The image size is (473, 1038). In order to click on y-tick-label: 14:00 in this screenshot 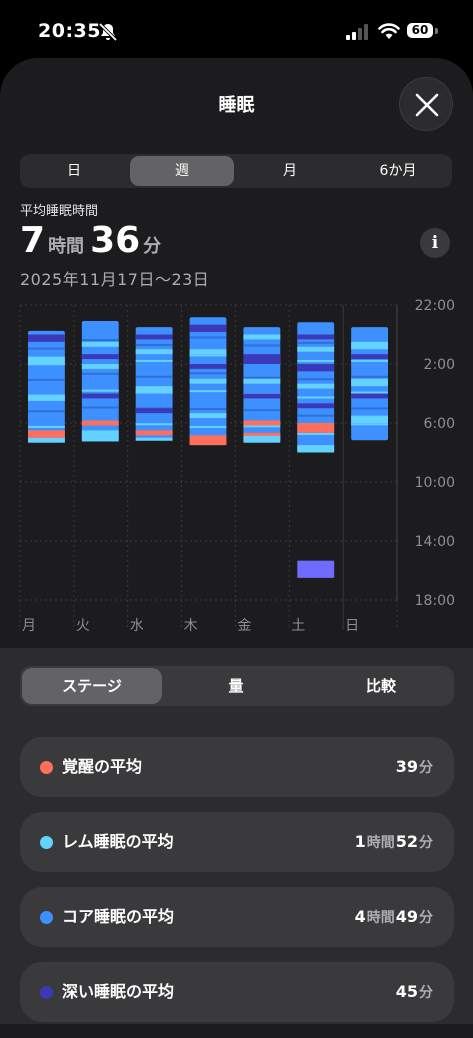, I will do `click(435, 542)`.